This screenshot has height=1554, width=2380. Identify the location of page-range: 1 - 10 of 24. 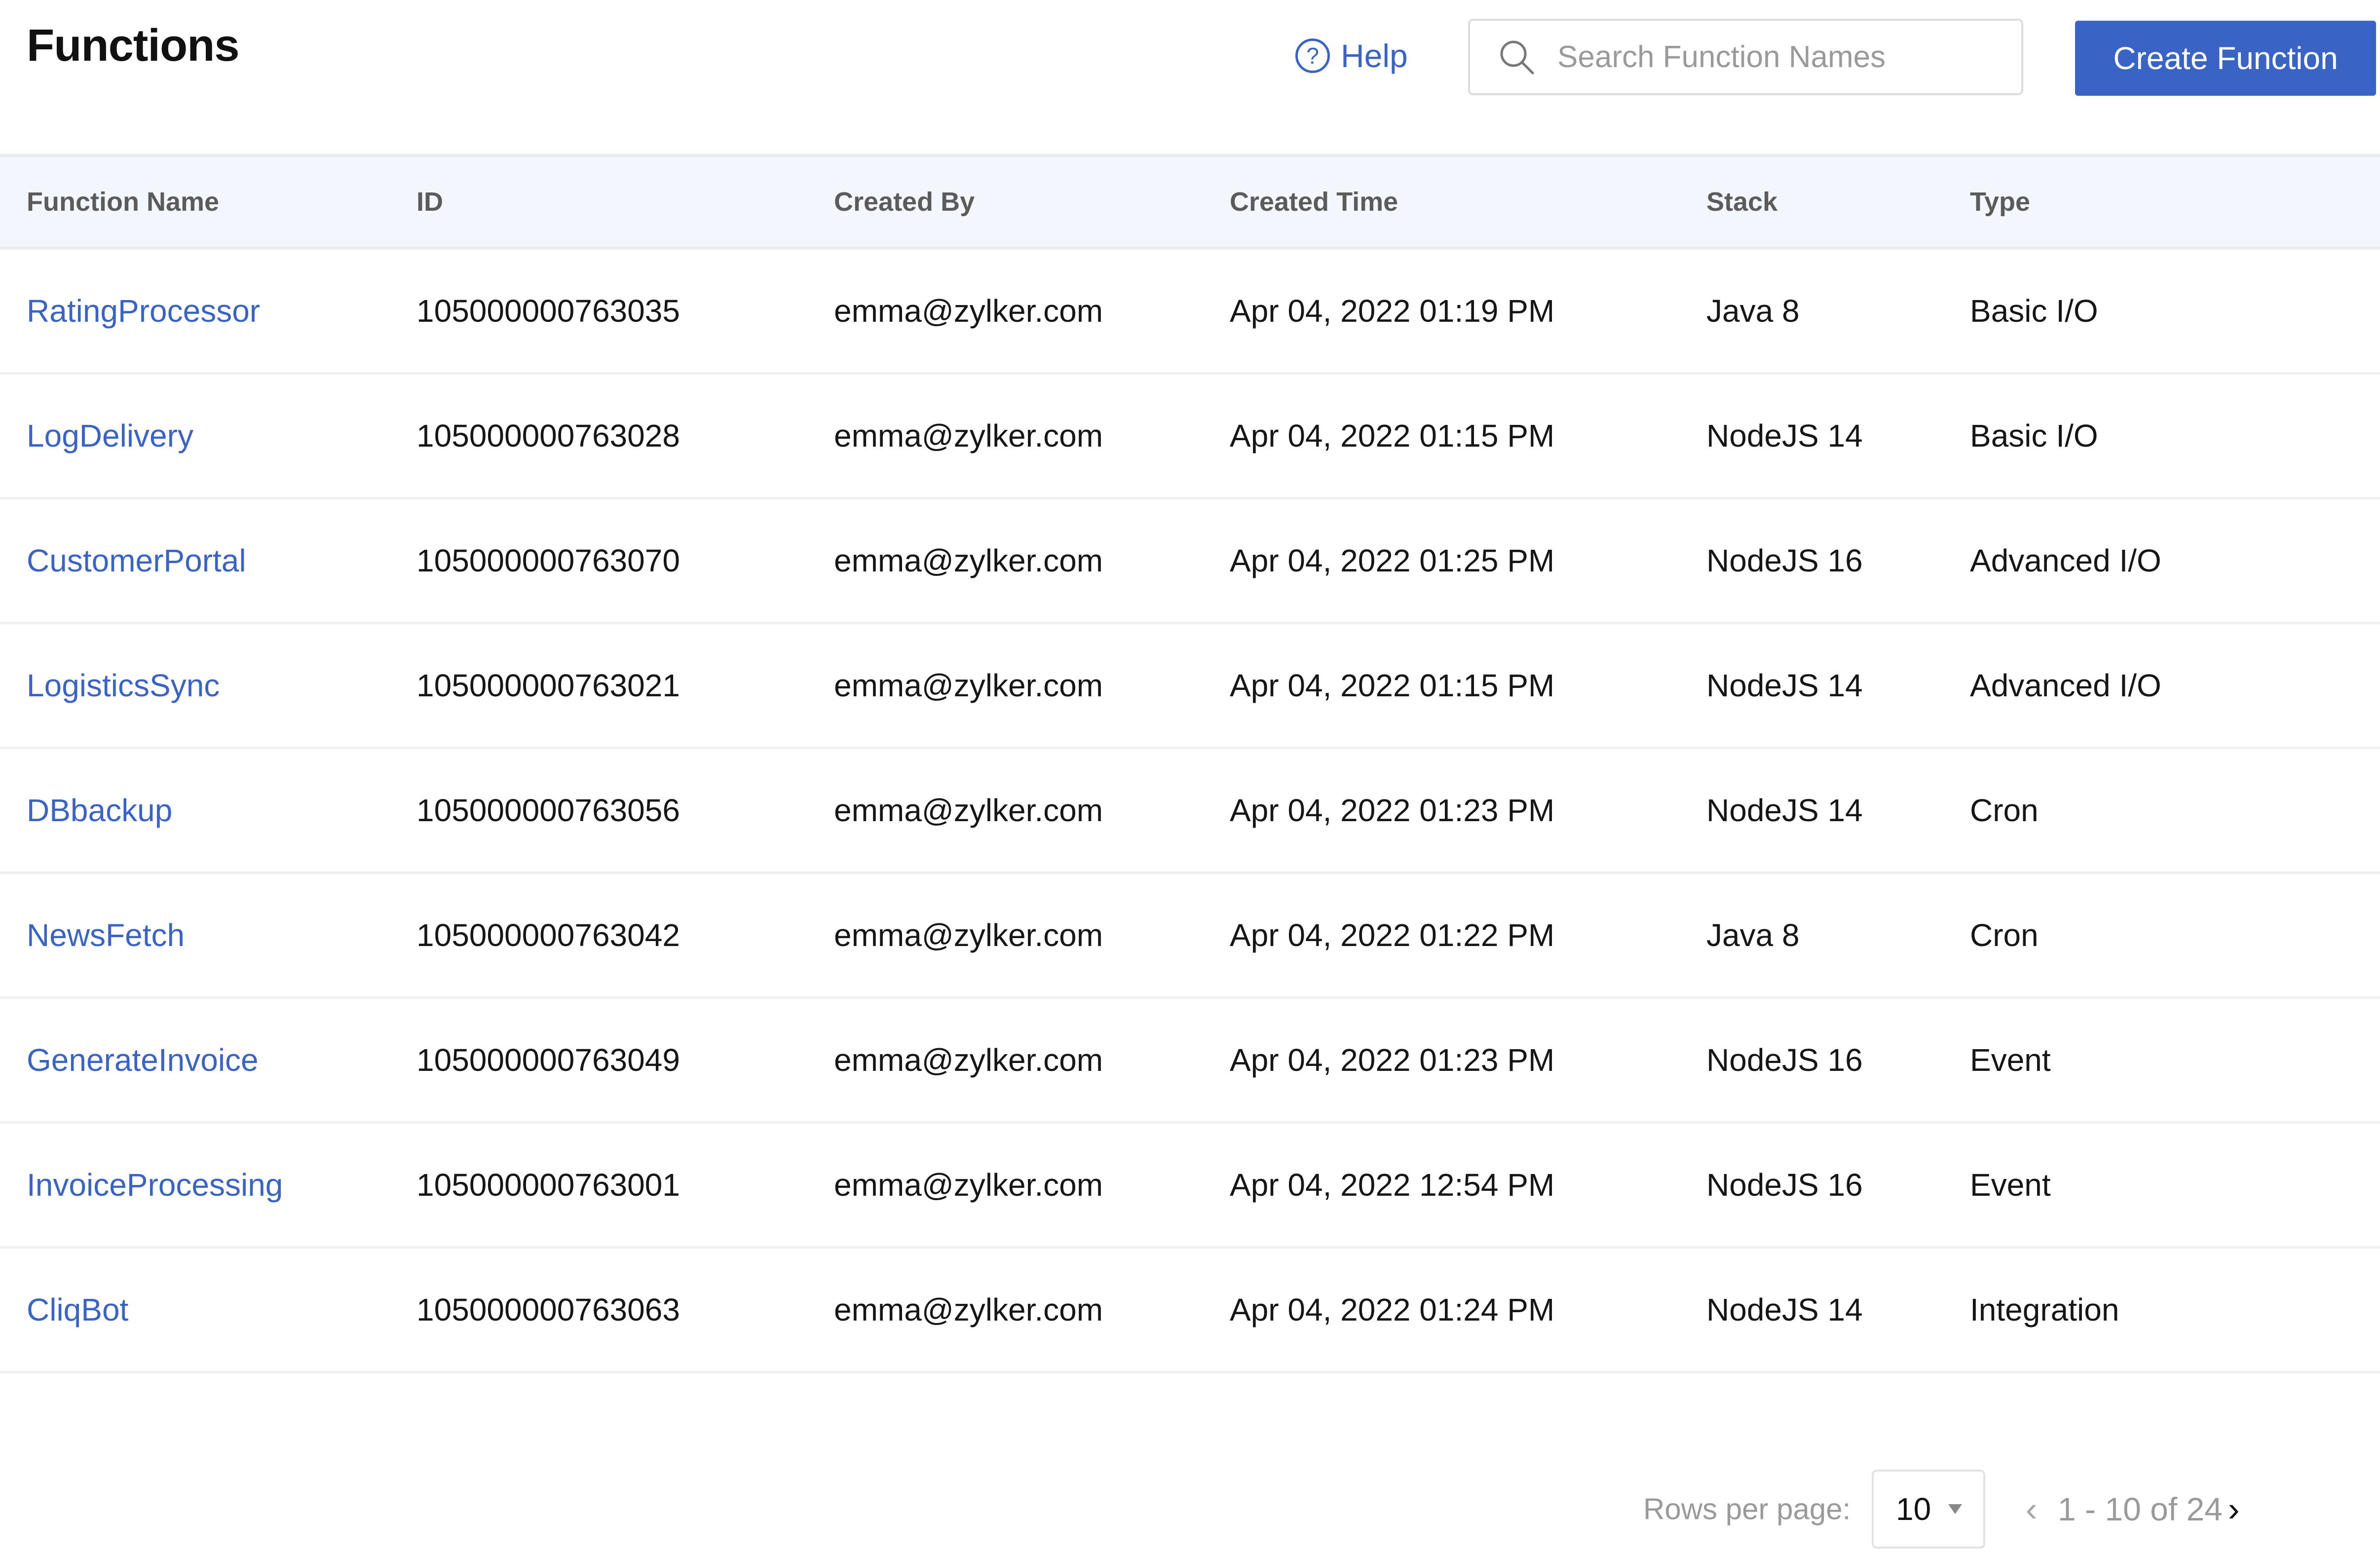
(2140, 1509).